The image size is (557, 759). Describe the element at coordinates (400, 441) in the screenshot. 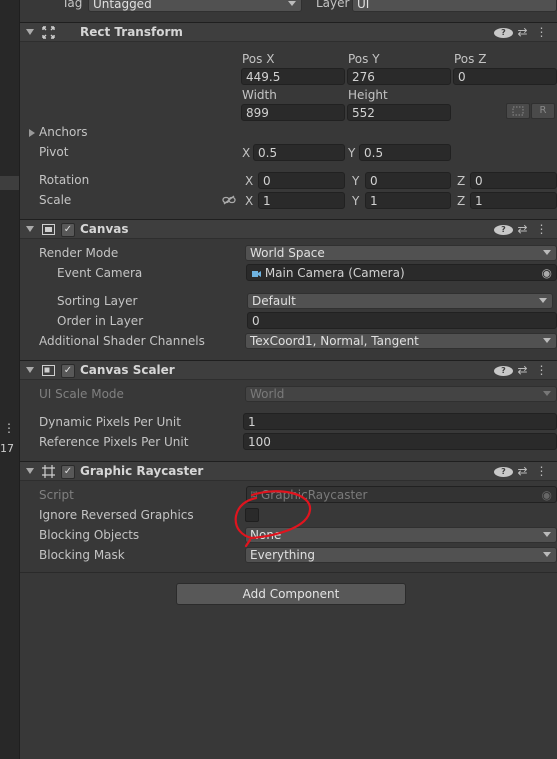

I see `reference-ppu-field: 100` at that location.